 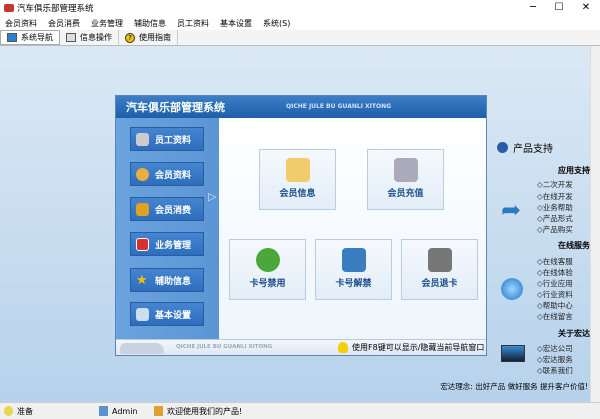 What do you see at coordinates (300, 23) in the screenshot?
I see `menu-bar: 会员资料 会员消费 业务管理 辅助信息 员工资料 基本设置 系统(S)` at bounding box center [300, 23].